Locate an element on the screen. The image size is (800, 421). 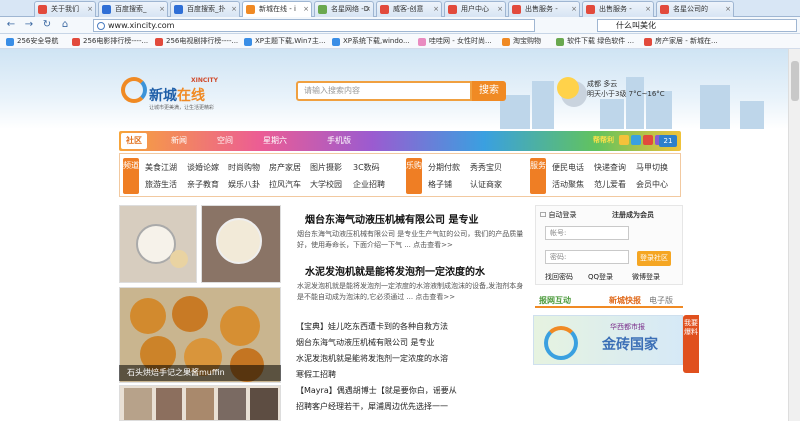
login-button: 登录社区 is located at coordinates (654, 258).